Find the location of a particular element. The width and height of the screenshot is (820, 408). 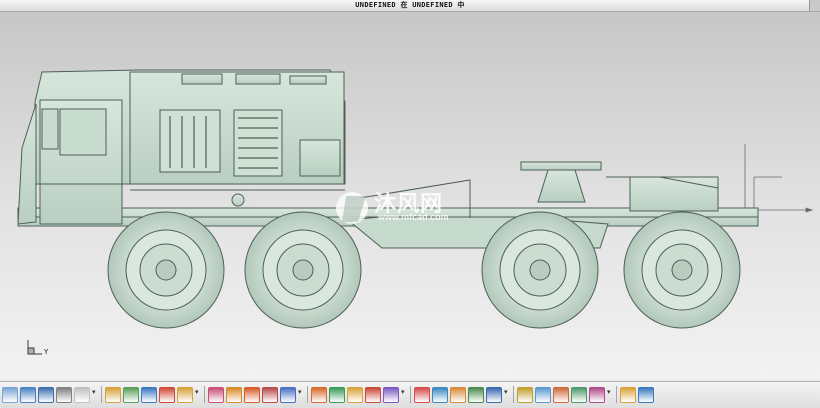

open-icon is located at coordinates (28, 395).